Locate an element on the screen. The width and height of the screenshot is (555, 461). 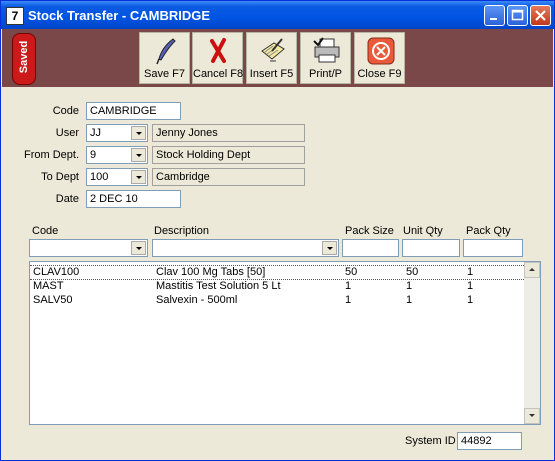
cancel-button: Cancel F8 is located at coordinates (217, 58).